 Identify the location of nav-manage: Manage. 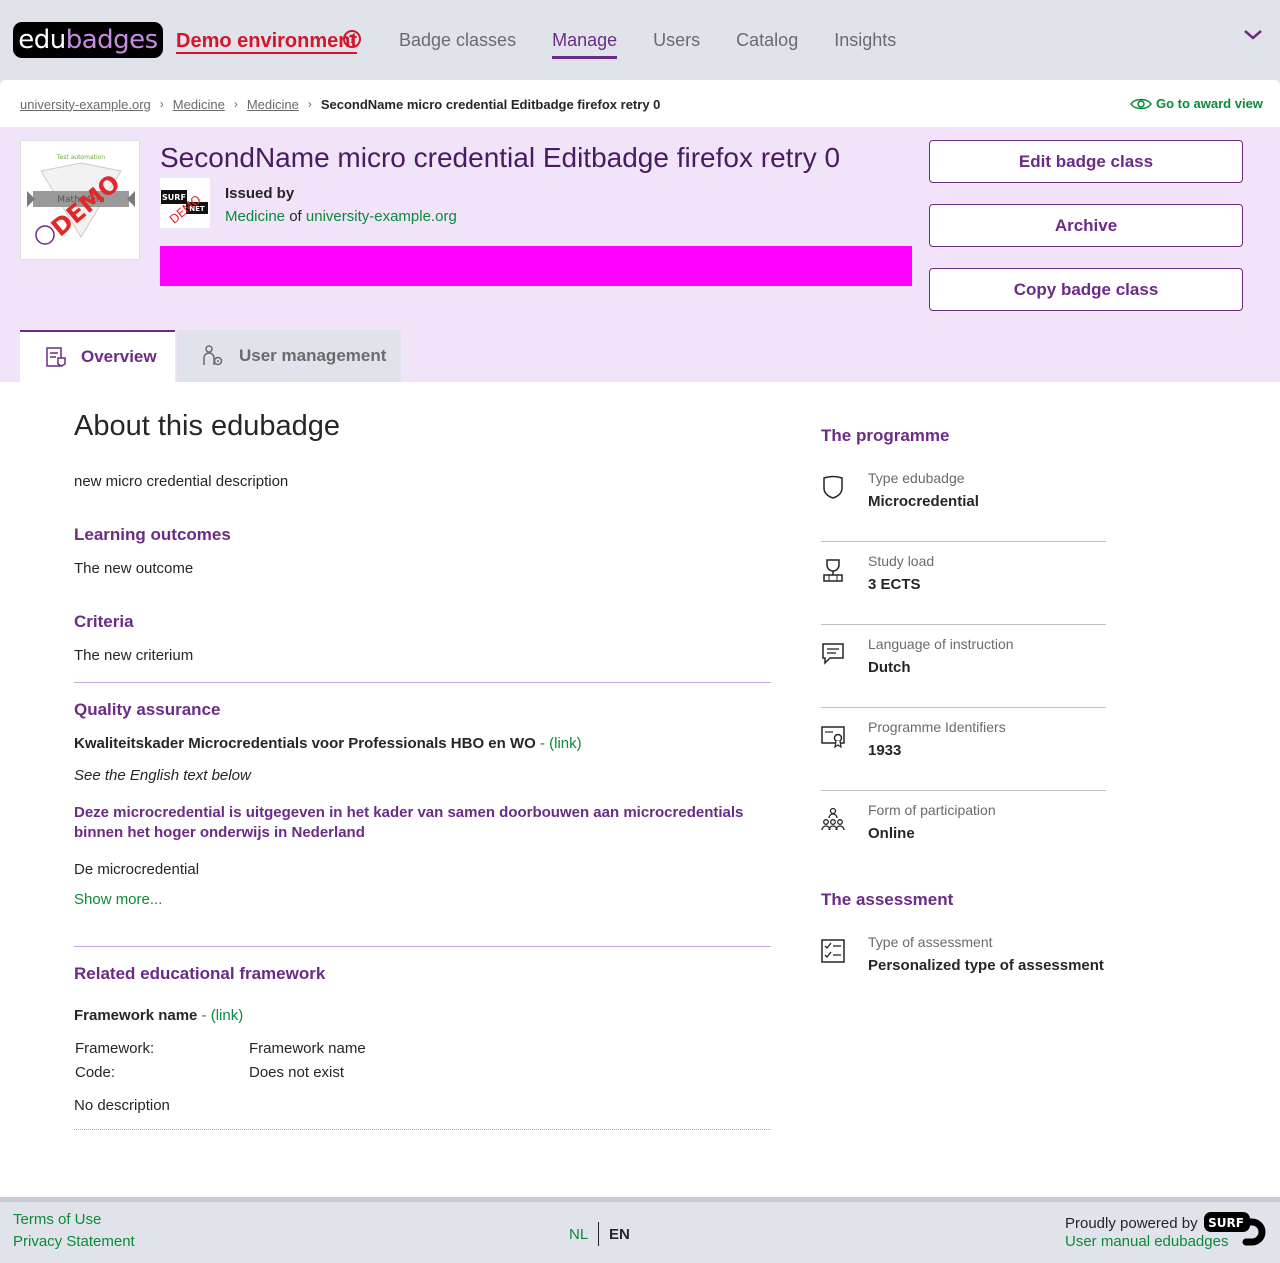
(585, 44).